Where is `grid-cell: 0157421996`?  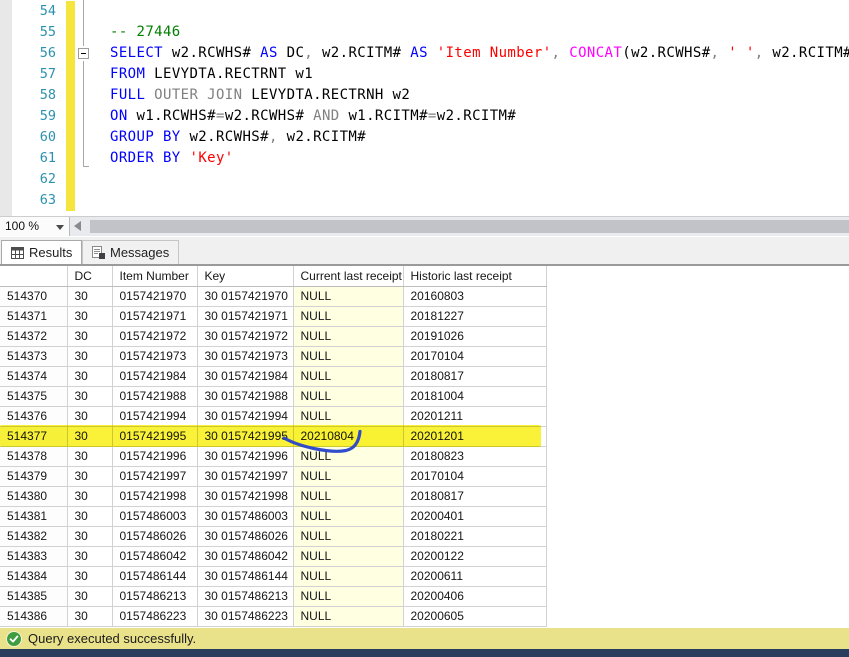
grid-cell: 0157421996 is located at coordinates (155, 456).